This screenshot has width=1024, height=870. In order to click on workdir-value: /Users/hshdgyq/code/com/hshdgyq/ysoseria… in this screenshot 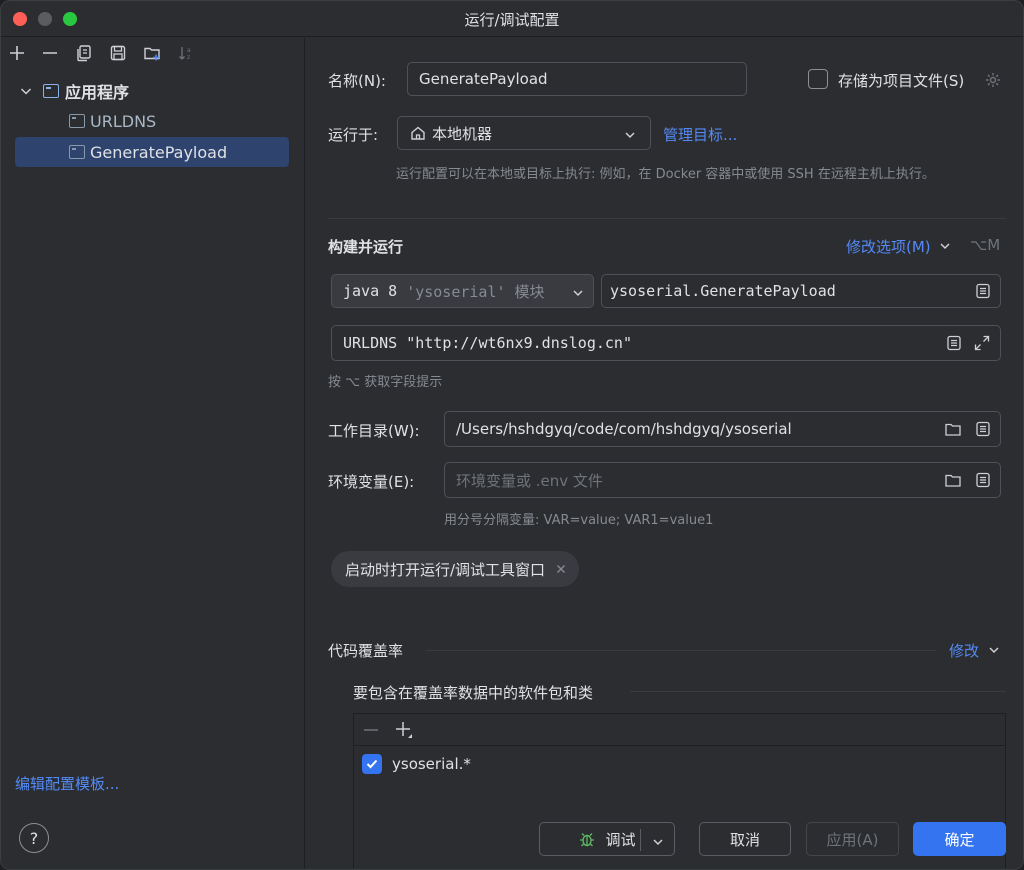, I will do `click(624, 429)`.